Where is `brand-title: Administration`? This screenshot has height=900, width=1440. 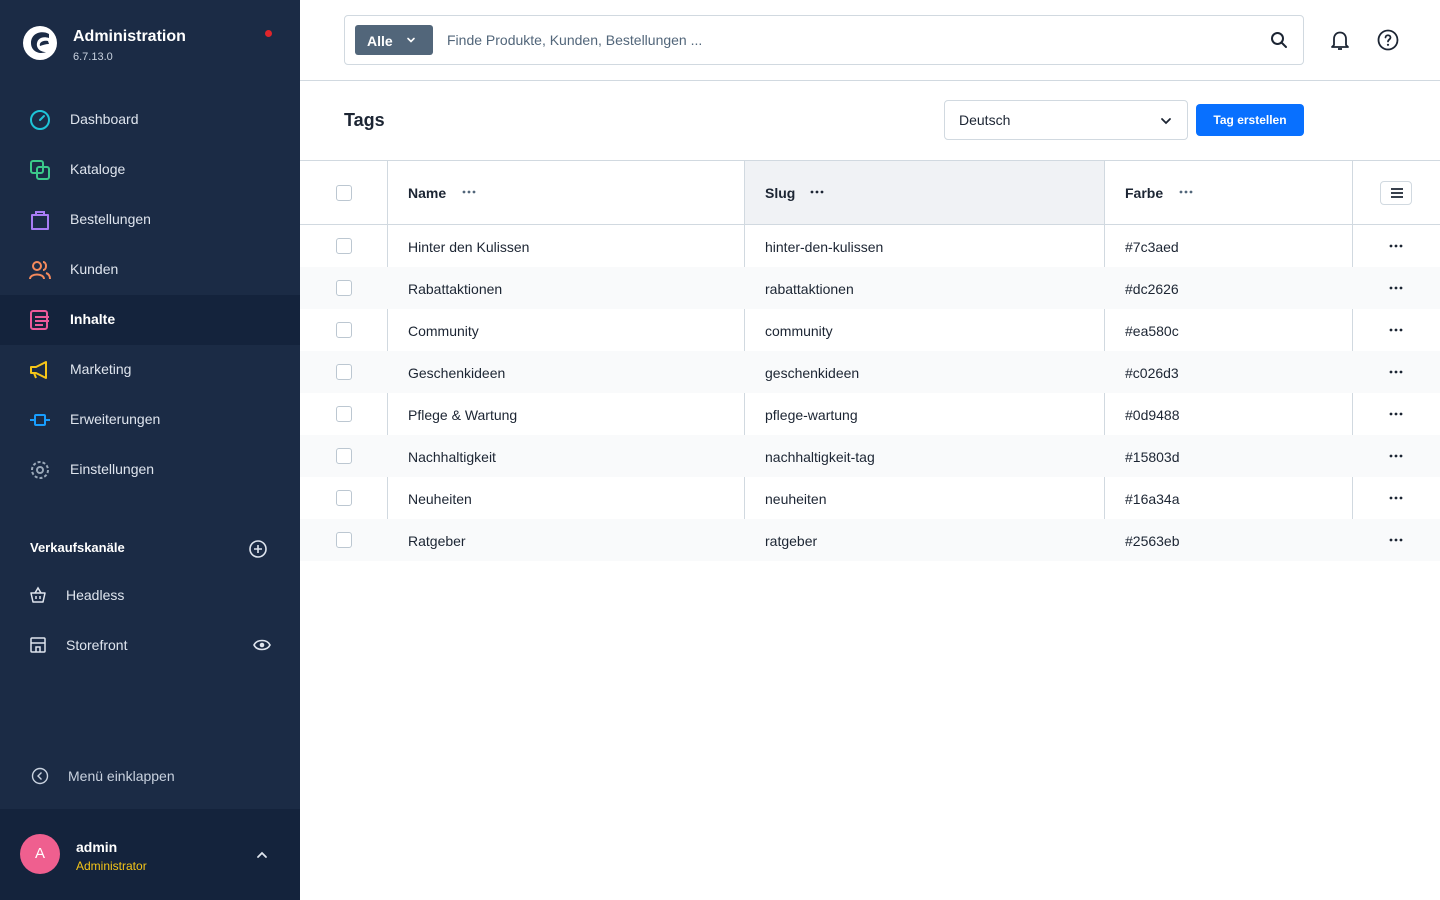
brand-title: Administration is located at coordinates (129, 36).